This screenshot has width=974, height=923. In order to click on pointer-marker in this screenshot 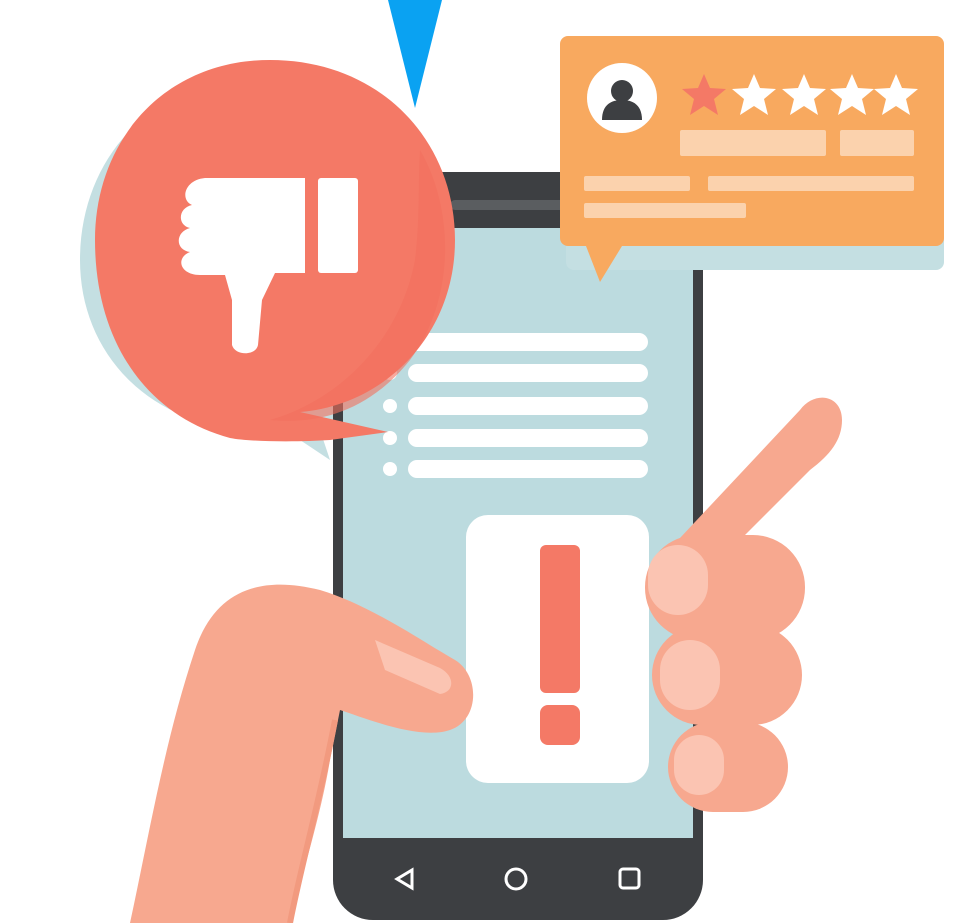, I will do `click(415, 54)`.